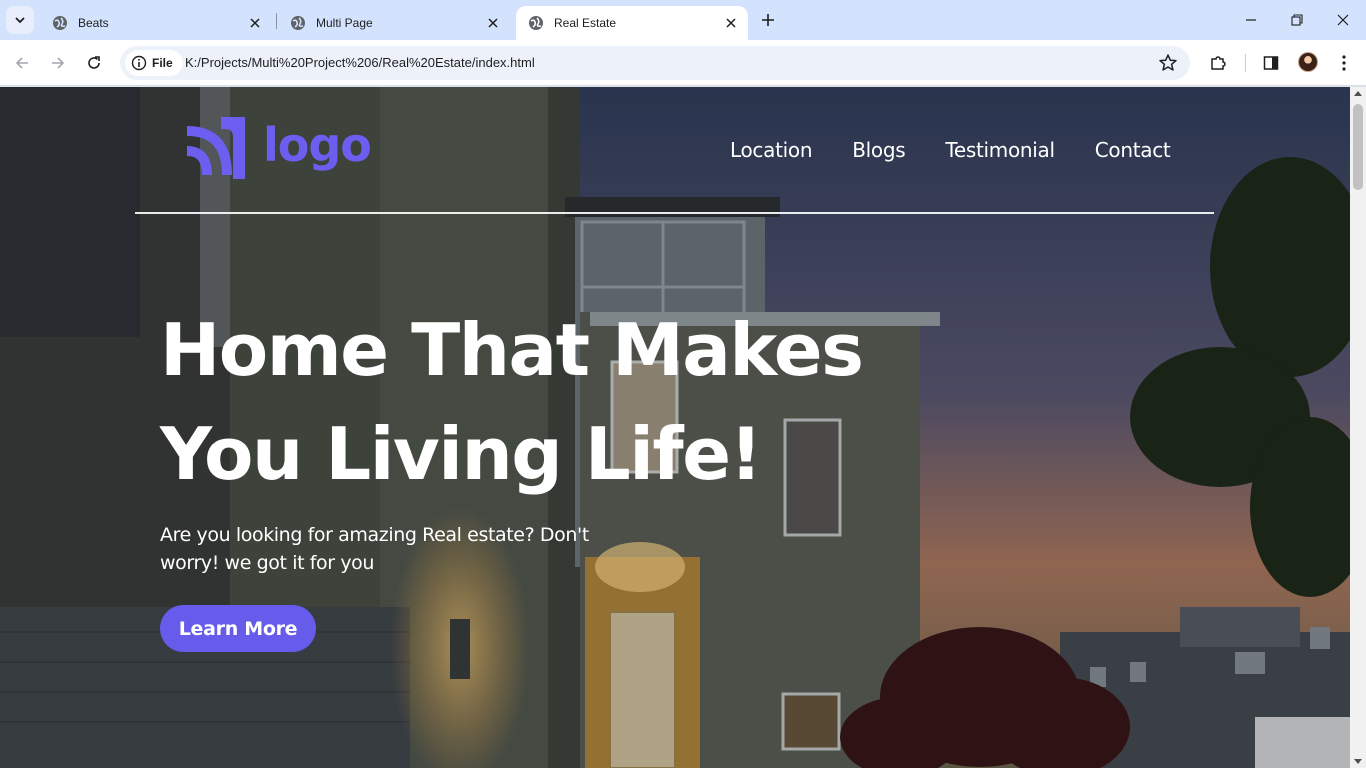  I want to click on nav-link-blogs: Blogs, so click(878, 150).